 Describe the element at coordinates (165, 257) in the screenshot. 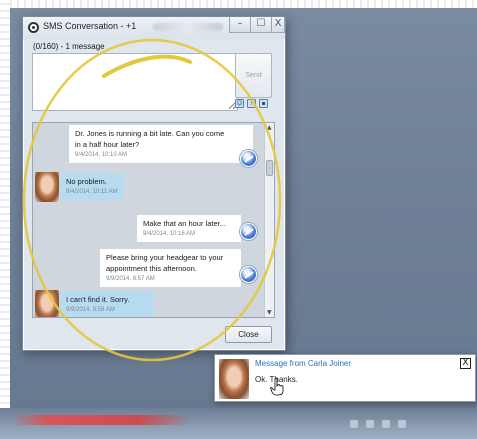

I see `message-text: Please bring your headgear to your` at that location.